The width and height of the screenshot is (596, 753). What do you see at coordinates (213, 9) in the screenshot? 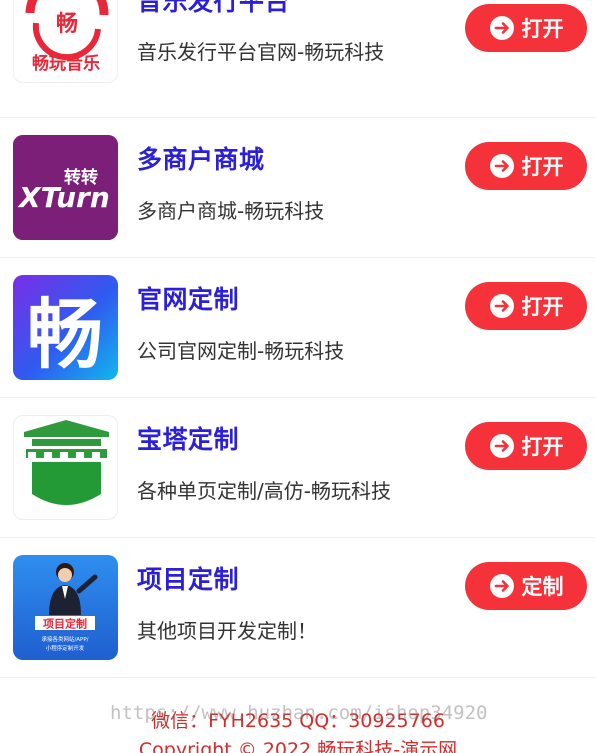
I see `app-title: 音乐发行平台` at bounding box center [213, 9].